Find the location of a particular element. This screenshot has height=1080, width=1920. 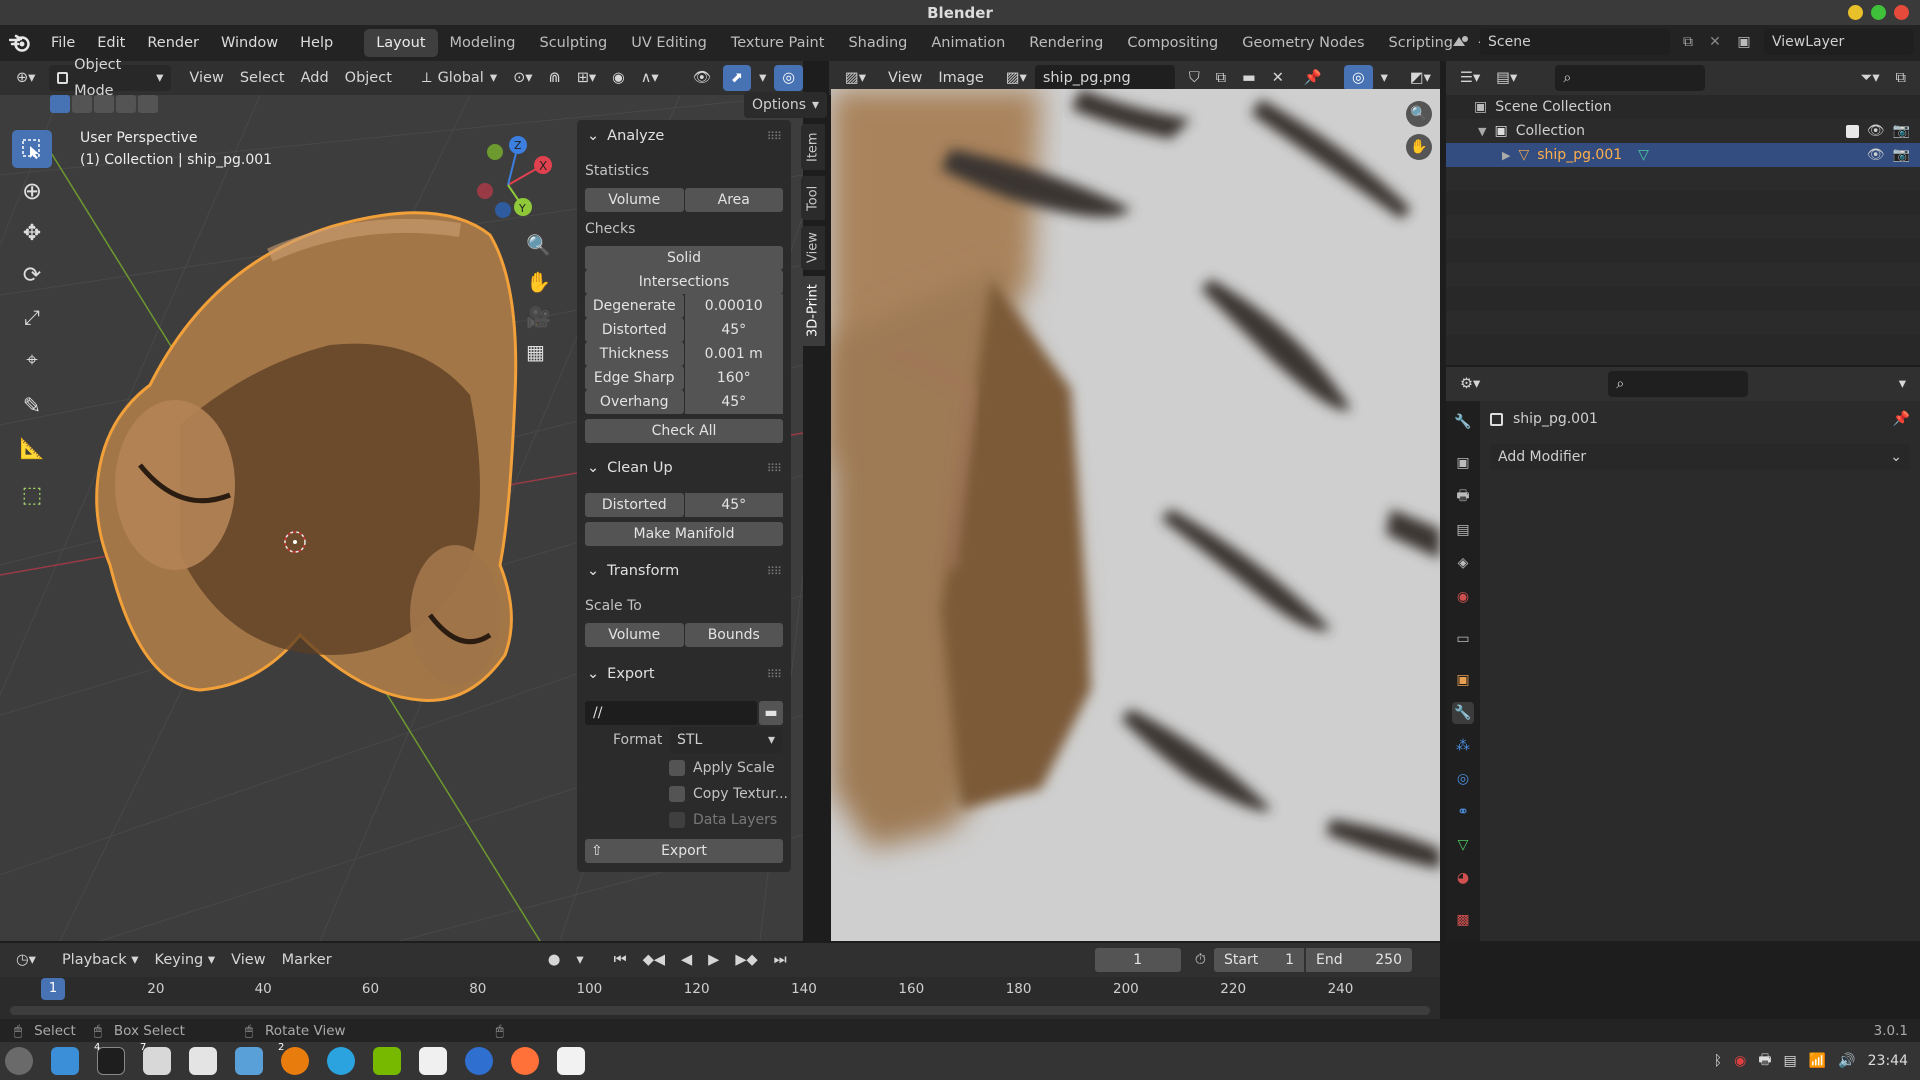

make-manifold-button: Make Manifold is located at coordinates (684, 534).